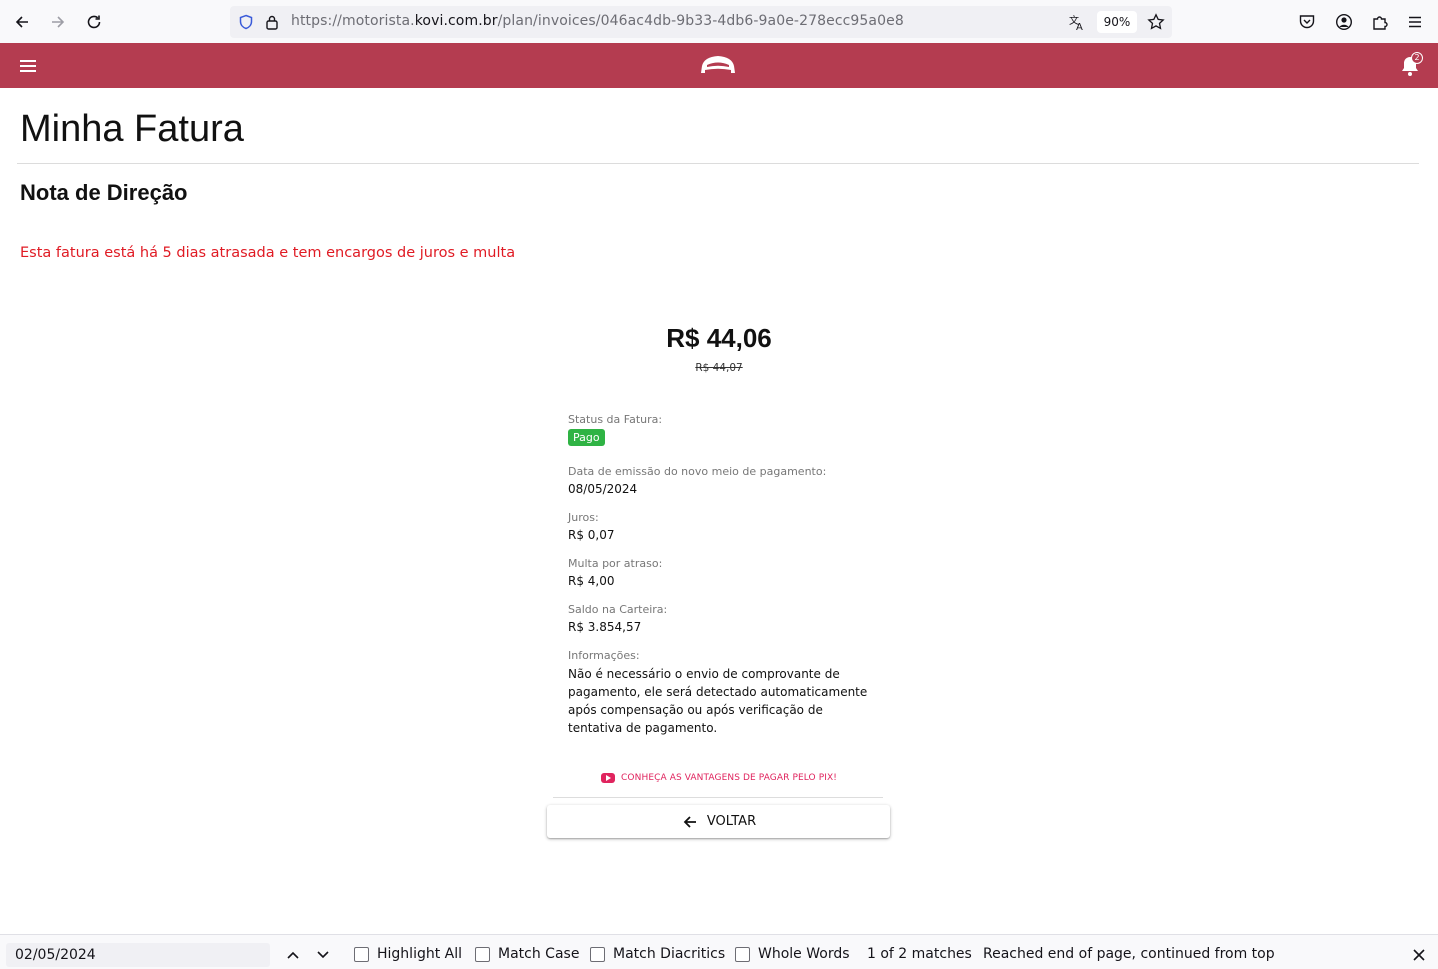 This screenshot has height=969, width=1438. I want to click on extensions-icon, so click(1380, 22).